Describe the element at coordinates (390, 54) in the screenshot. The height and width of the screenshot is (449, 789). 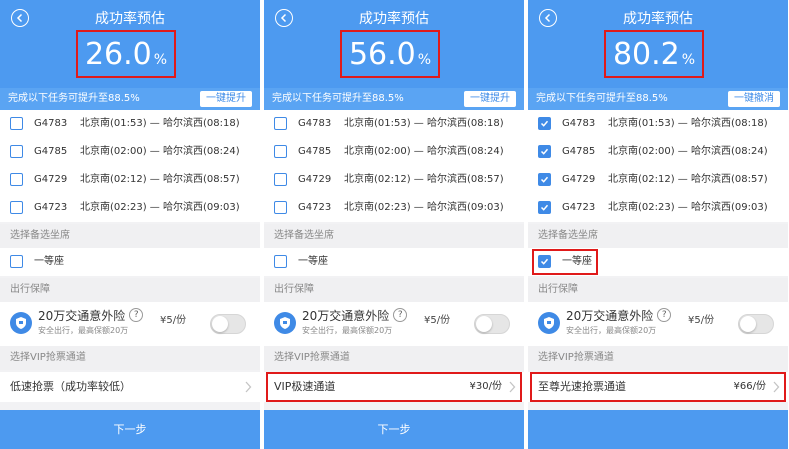
I see `success-rate-display: 56.0%` at that location.